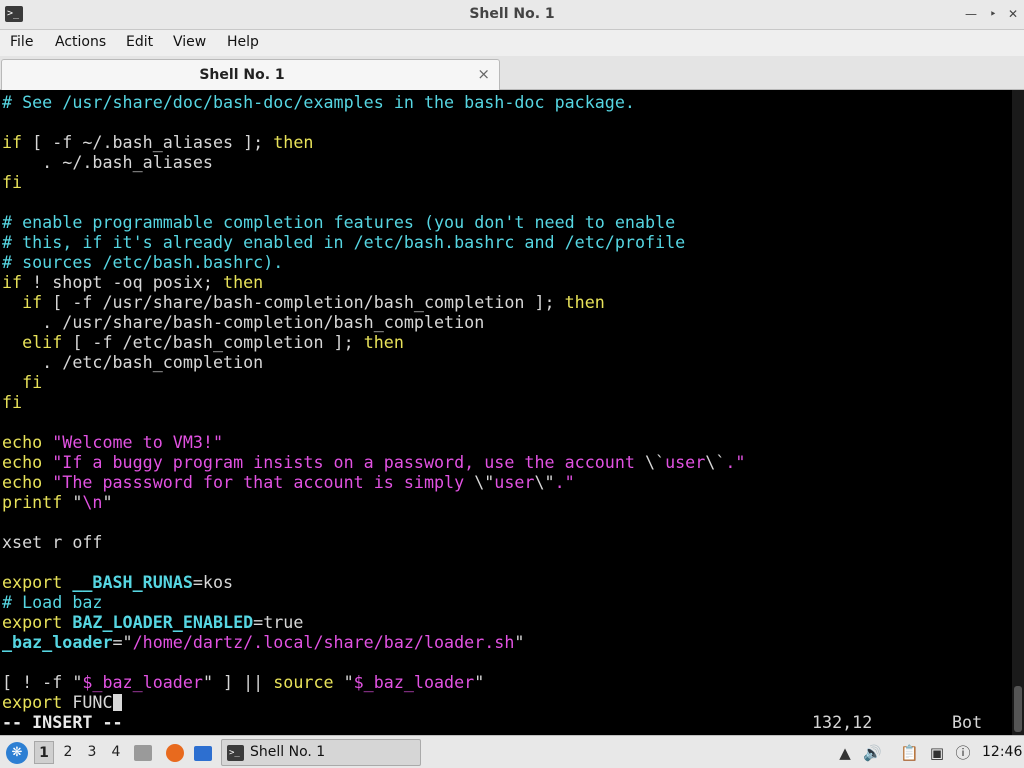  What do you see at coordinates (87, 702) in the screenshot?
I see `code-token: FUNC` at bounding box center [87, 702].